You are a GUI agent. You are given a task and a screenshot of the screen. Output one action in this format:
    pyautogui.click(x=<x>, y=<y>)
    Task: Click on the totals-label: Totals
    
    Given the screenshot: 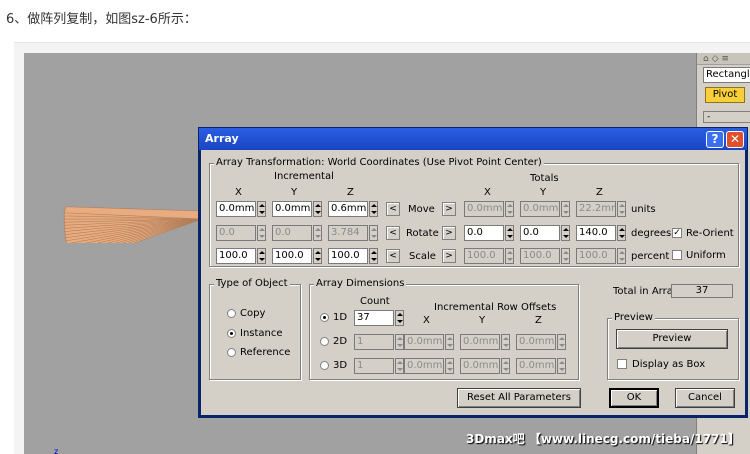 What is the action you would take?
    pyautogui.click(x=544, y=178)
    